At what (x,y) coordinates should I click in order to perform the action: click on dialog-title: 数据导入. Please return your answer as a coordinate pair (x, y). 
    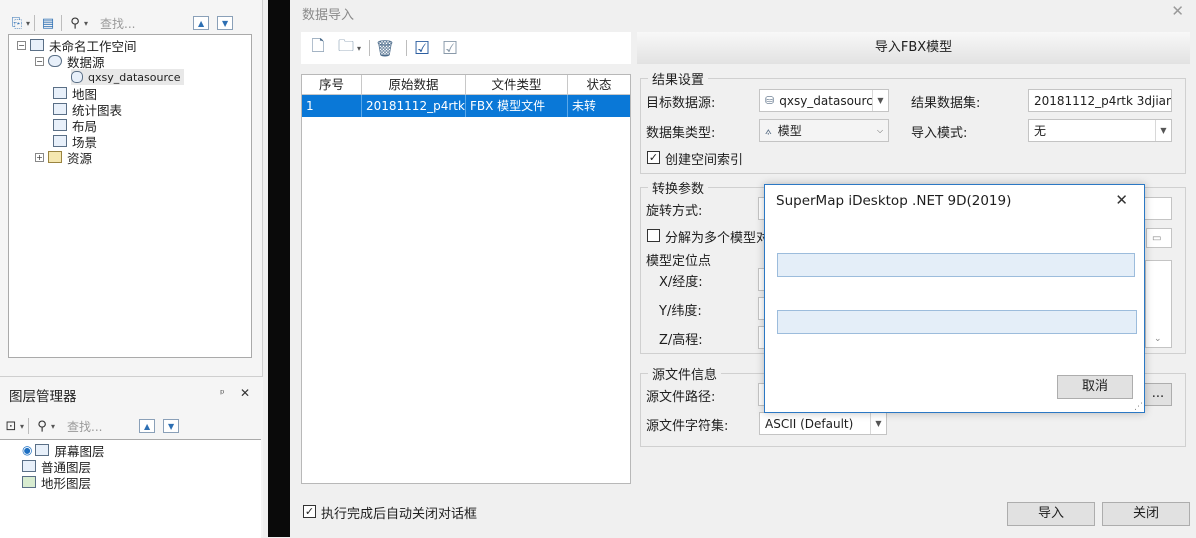
    Looking at the image, I should click on (328, 15).